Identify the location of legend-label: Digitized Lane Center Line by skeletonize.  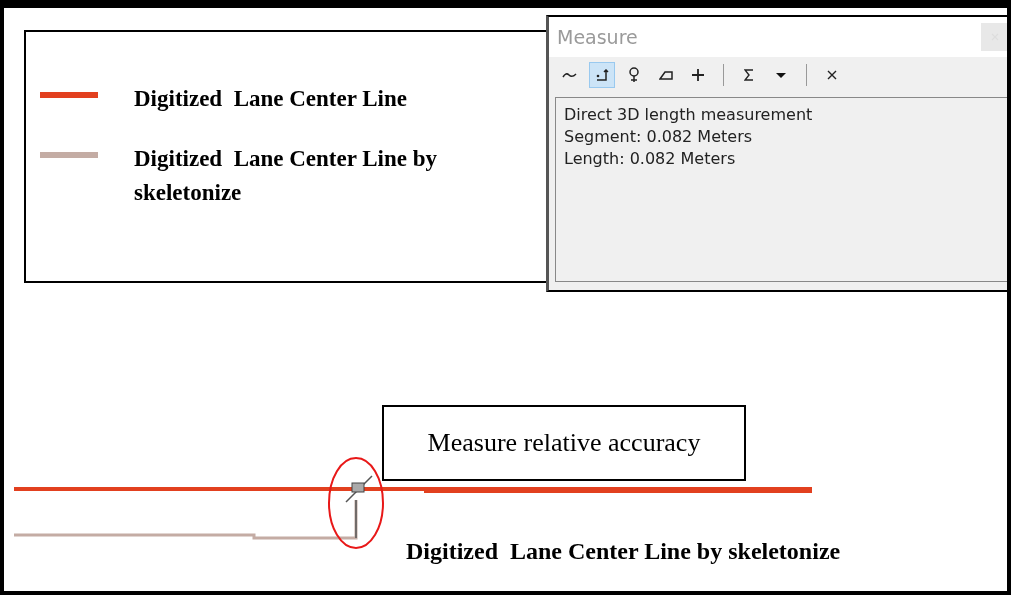
(286, 176).